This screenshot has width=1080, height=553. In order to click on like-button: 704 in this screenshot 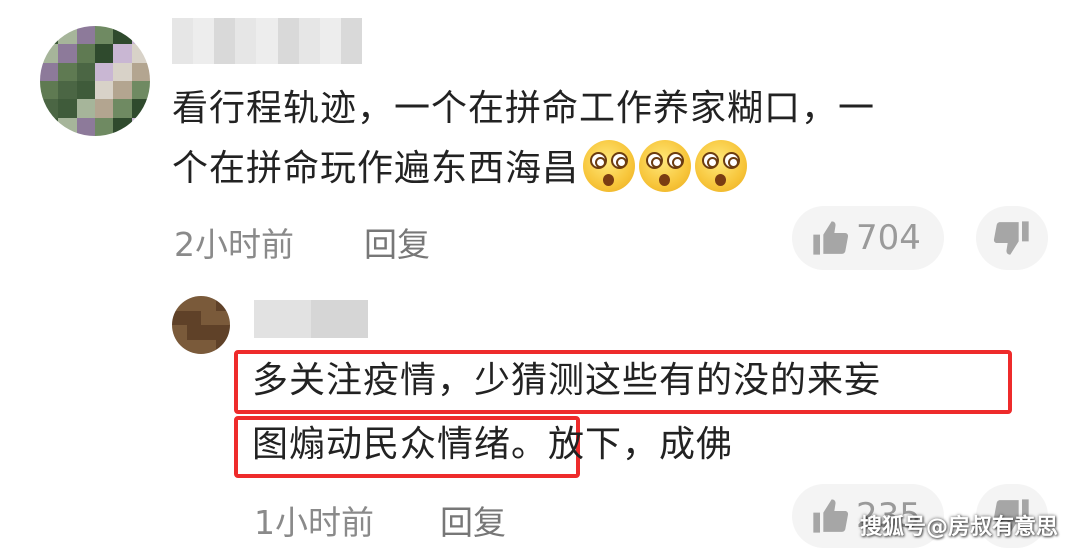, I will do `click(868, 238)`.